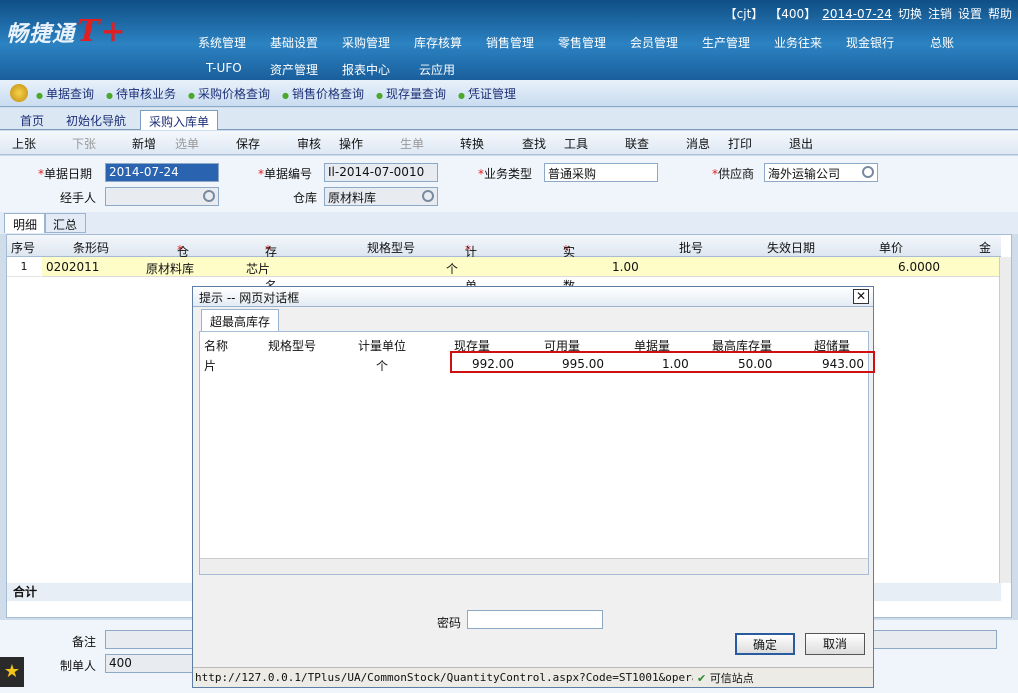 This screenshot has height=693, width=1018. What do you see at coordinates (179, 120) in the screenshot?
I see `tab-purchase-receipt: 采购入库单` at bounding box center [179, 120].